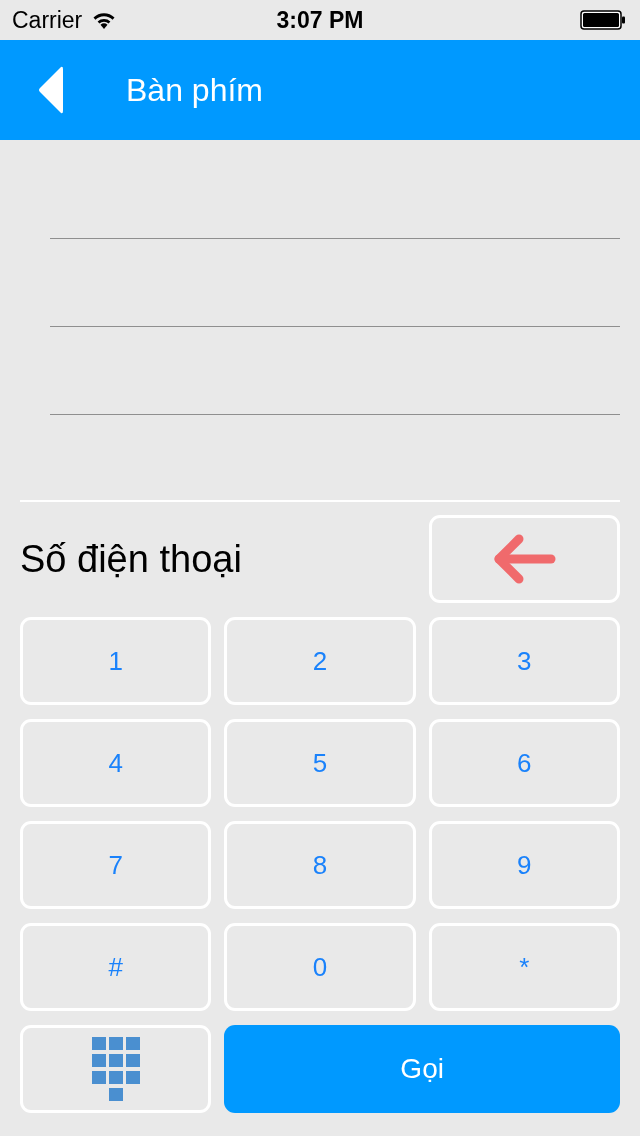  I want to click on keypad-key: *, so click(524, 967).